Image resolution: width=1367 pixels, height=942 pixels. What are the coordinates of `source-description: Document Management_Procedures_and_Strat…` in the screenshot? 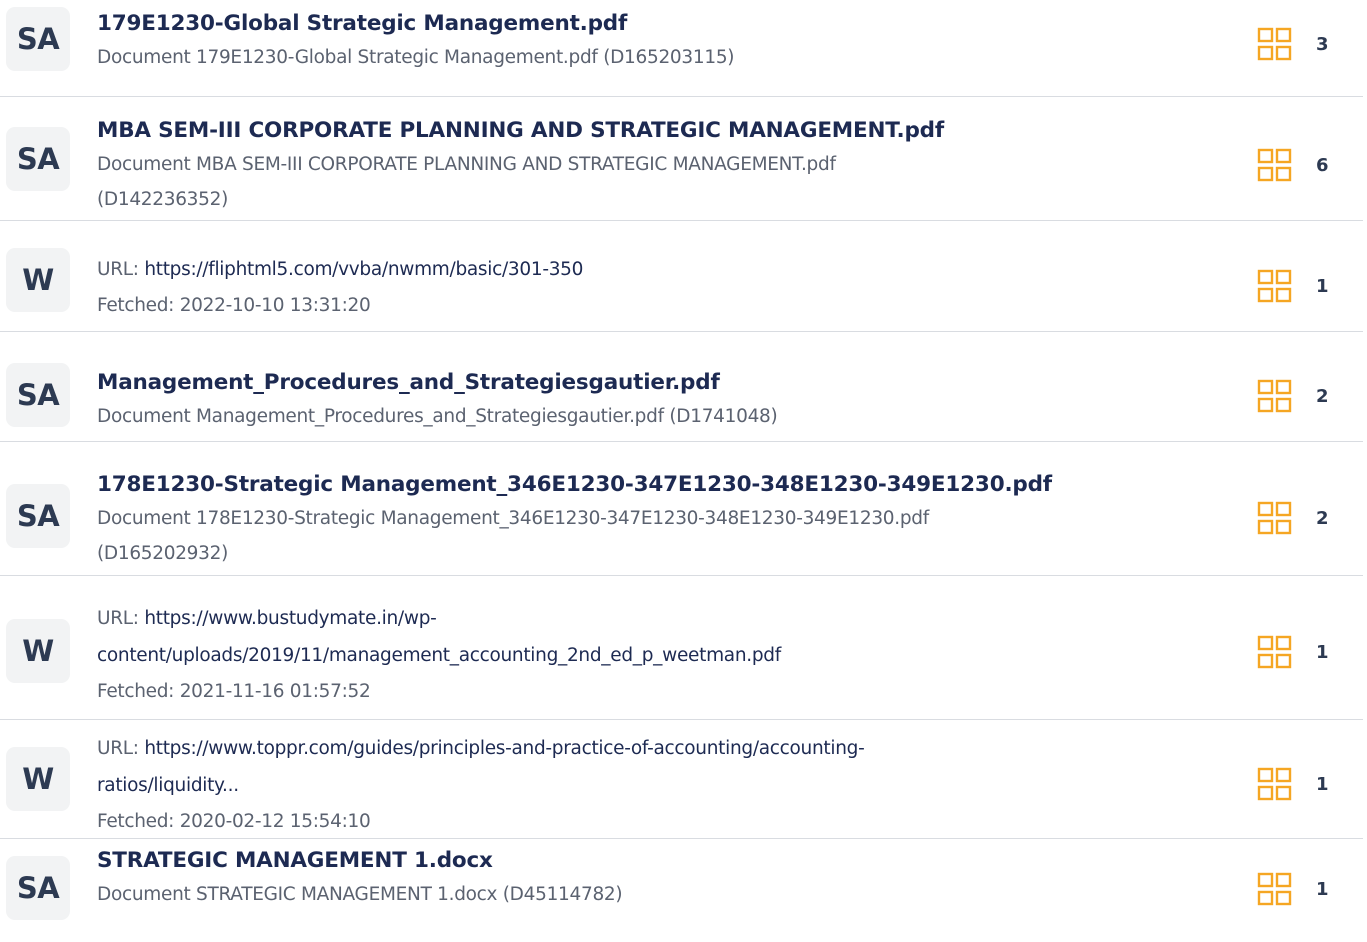 It's located at (437, 416).